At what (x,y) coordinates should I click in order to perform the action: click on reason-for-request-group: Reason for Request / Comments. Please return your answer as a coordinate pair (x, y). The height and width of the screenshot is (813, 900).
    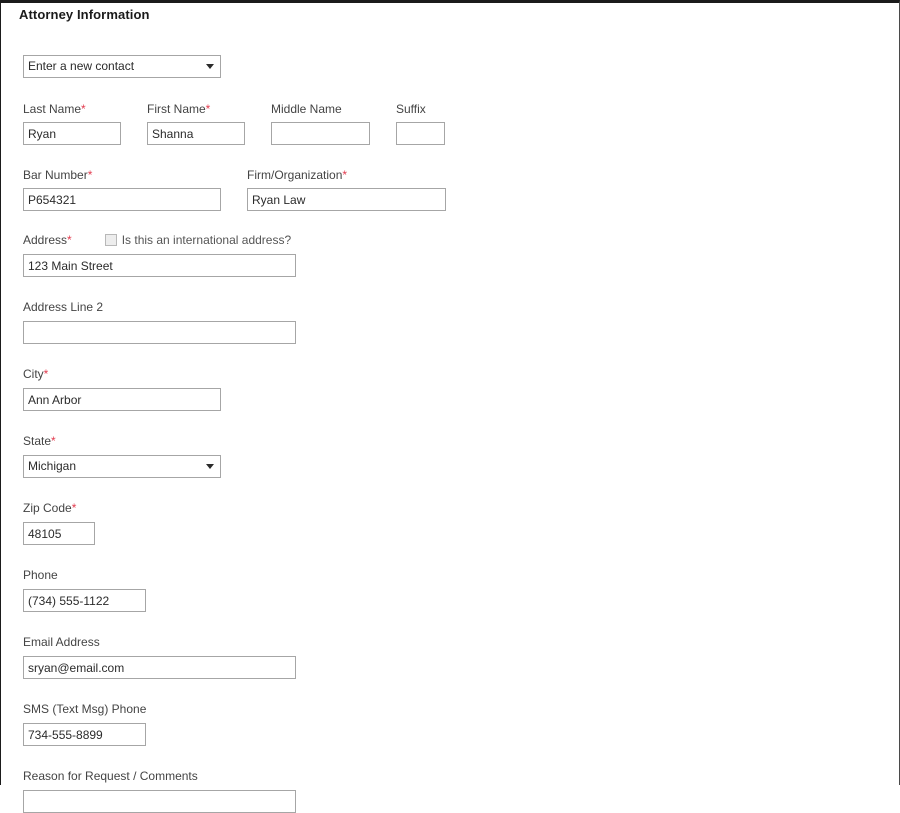
    Looking at the image, I should click on (243, 791).